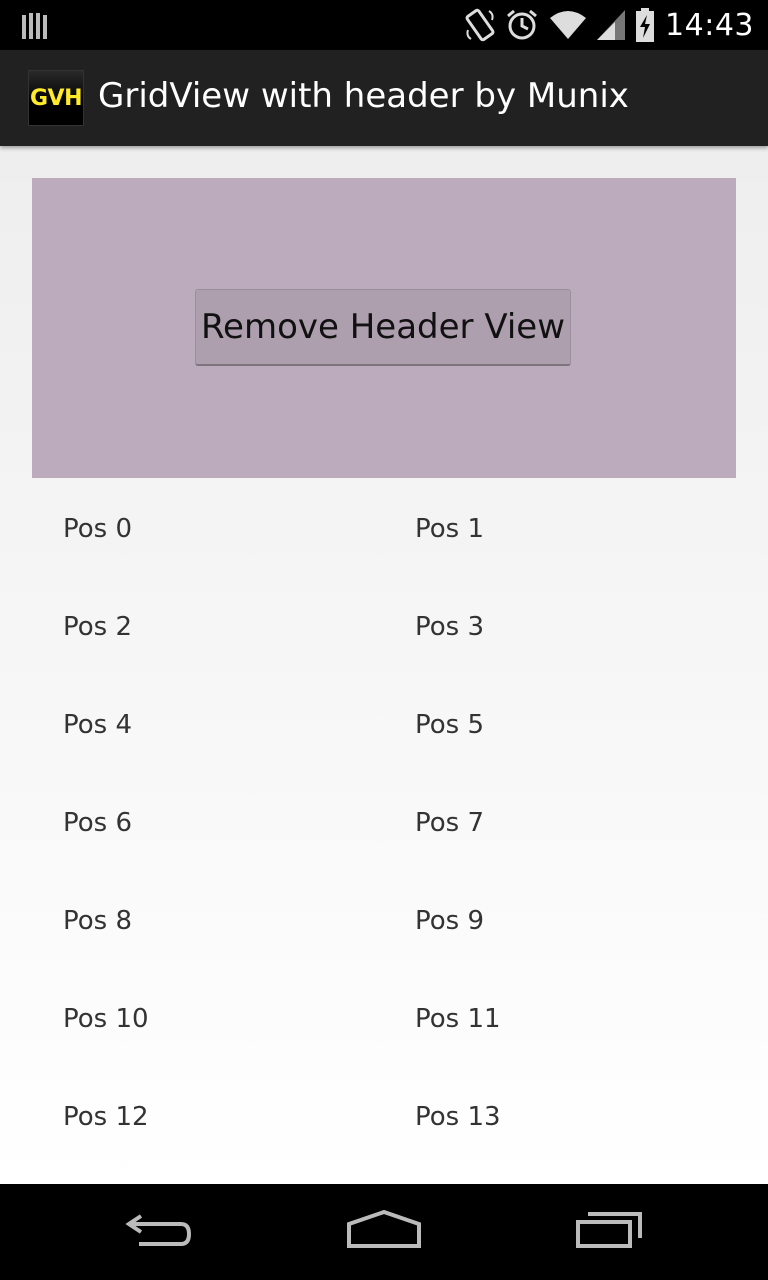 Image resolution: width=768 pixels, height=1280 pixels. I want to click on notification-bars-icon, so click(35, 27).